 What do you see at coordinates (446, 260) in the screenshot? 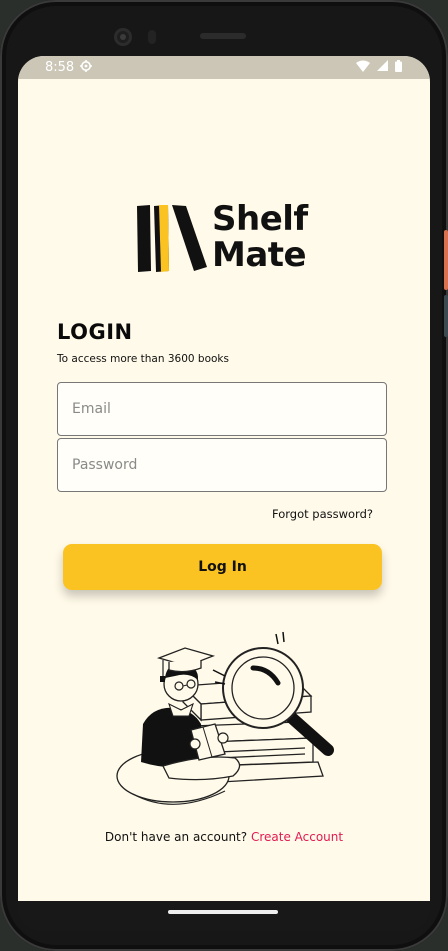
I see `power-button` at bounding box center [446, 260].